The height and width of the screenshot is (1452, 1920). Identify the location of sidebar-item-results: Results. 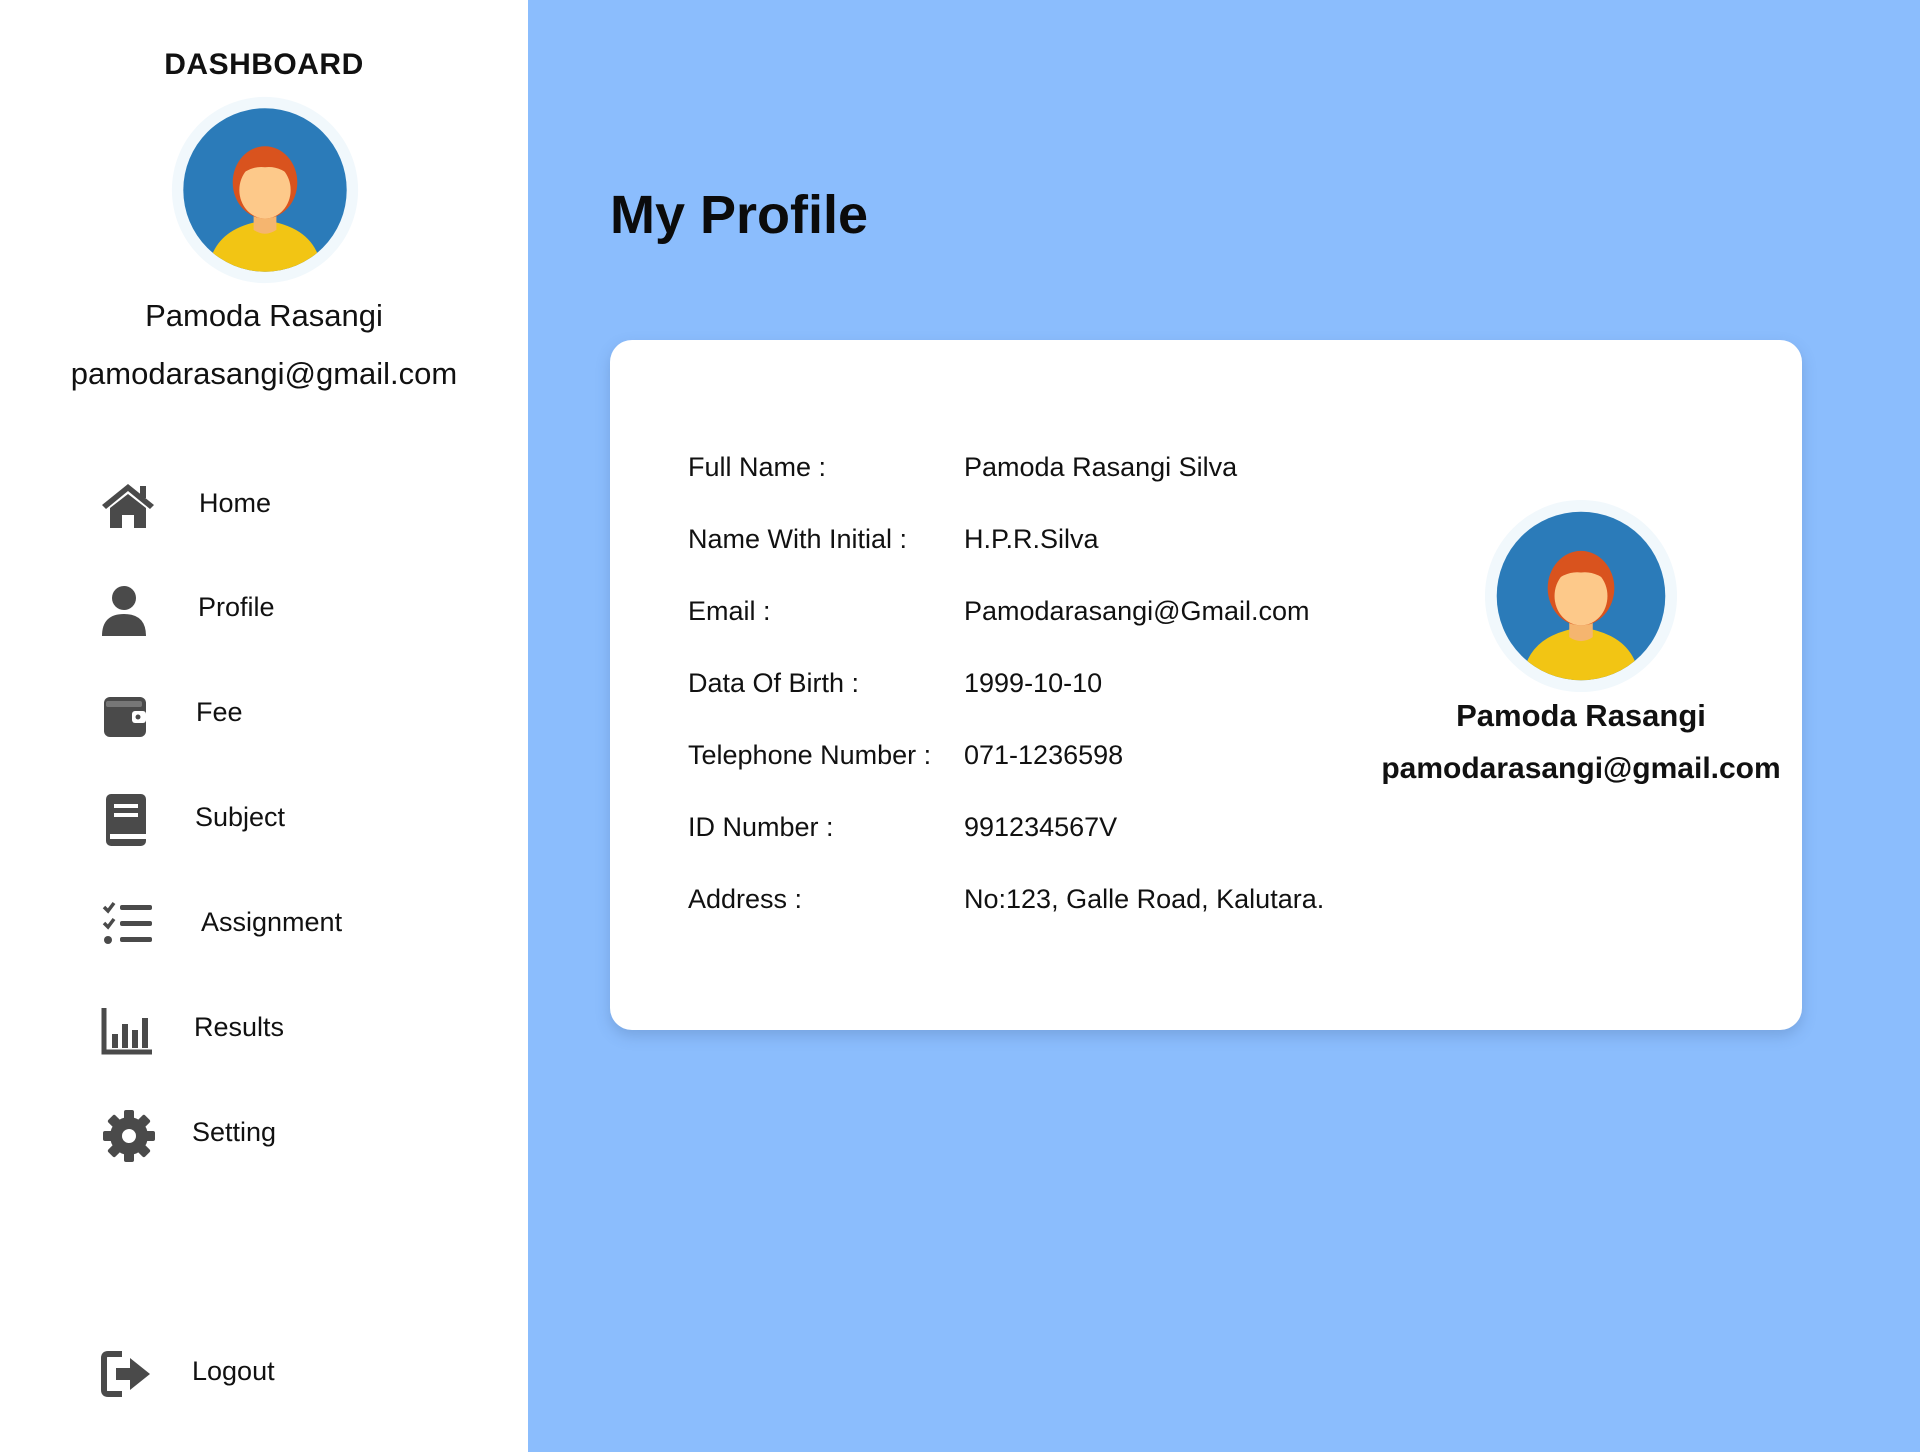
(286, 1030).